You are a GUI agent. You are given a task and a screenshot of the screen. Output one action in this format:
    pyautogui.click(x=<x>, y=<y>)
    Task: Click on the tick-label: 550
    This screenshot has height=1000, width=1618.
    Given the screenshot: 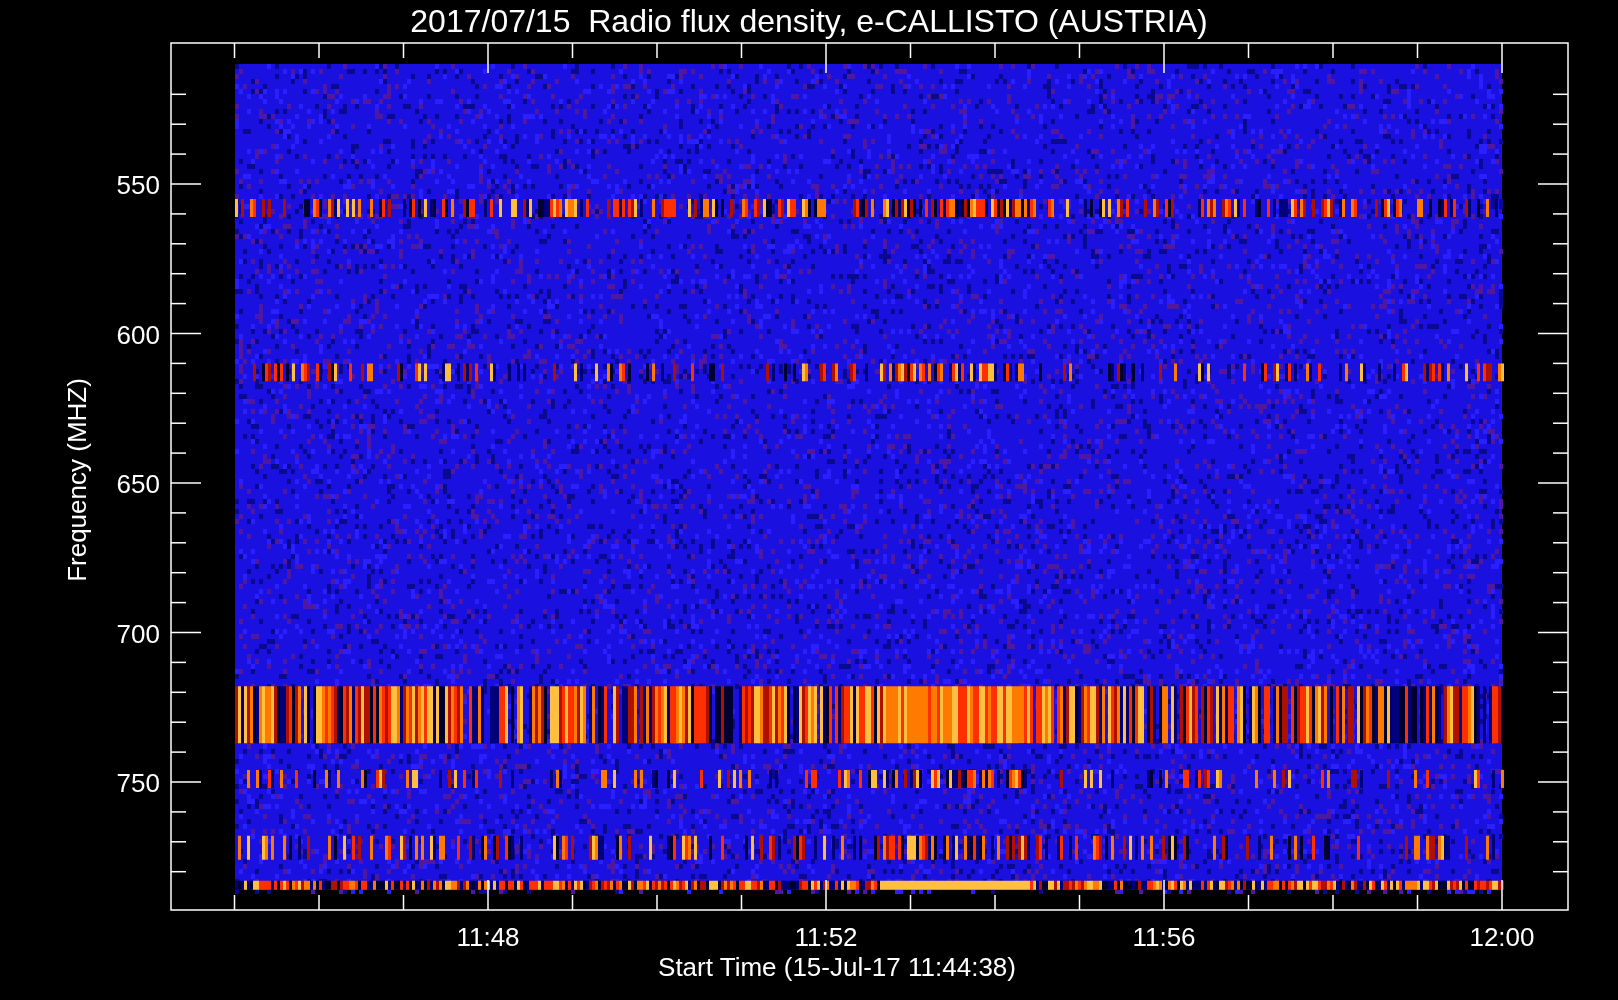 What is the action you would take?
    pyautogui.click(x=138, y=185)
    